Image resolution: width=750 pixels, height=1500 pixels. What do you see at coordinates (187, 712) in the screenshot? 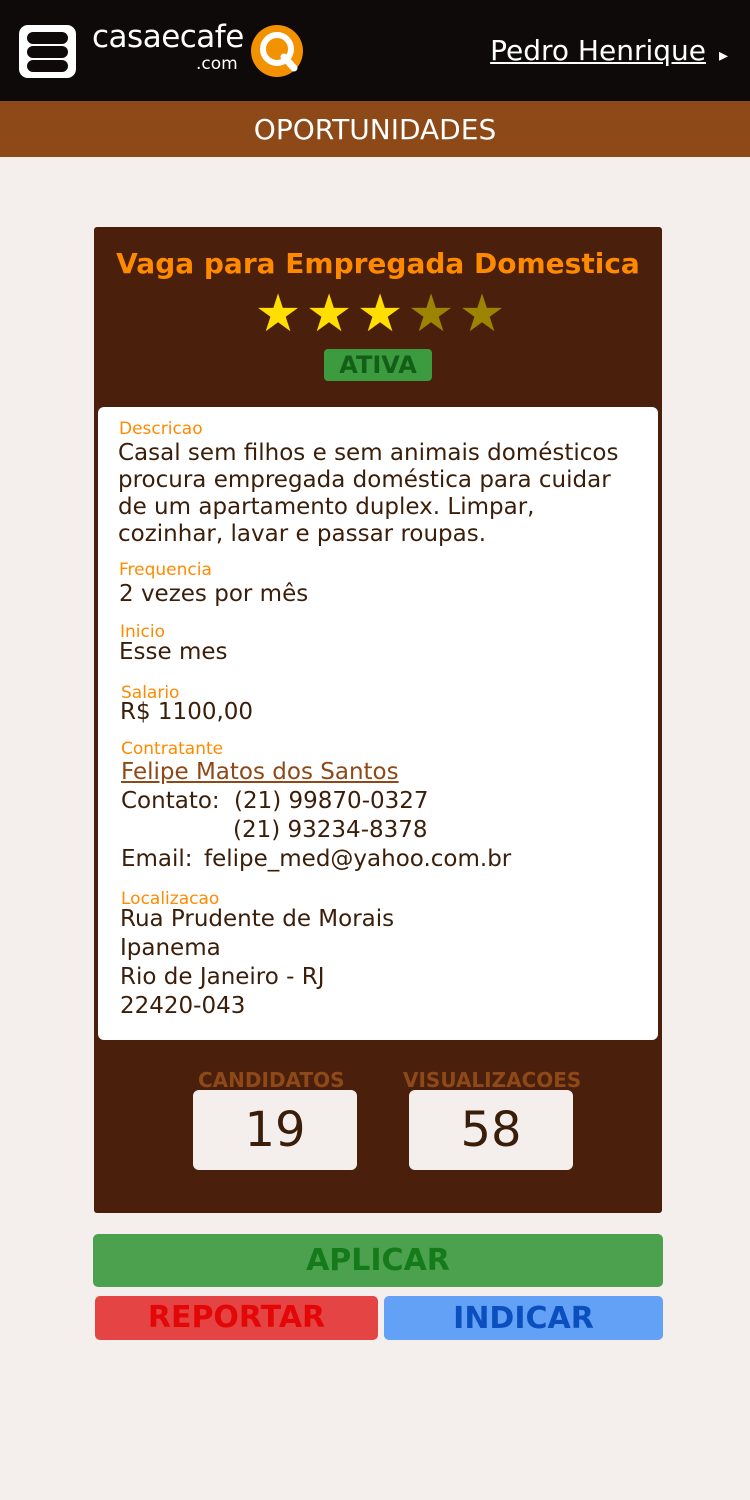
I see `salary-value: R$ 1100,00` at bounding box center [187, 712].